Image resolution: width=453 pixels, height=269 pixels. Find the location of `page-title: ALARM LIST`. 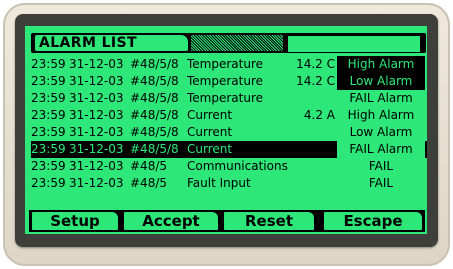

page-title: ALARM LIST is located at coordinates (88, 43).